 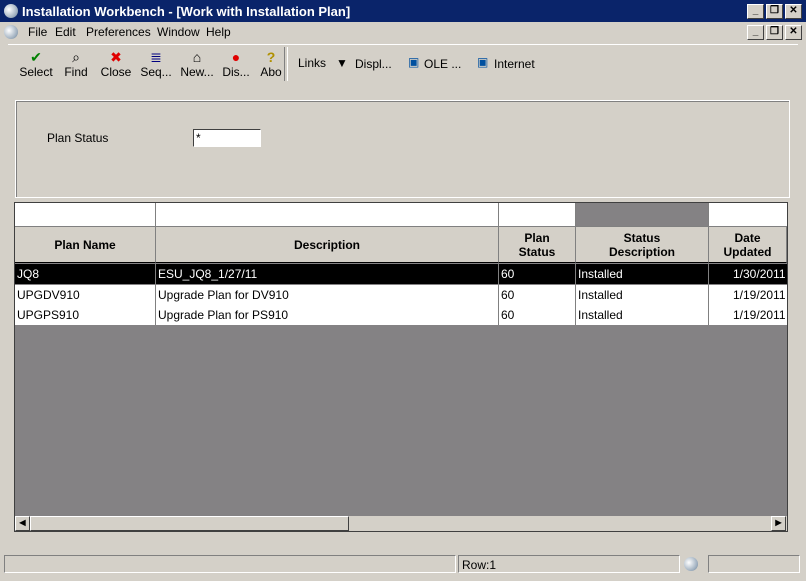 I want to click on find-label: Find, so click(x=76, y=72).